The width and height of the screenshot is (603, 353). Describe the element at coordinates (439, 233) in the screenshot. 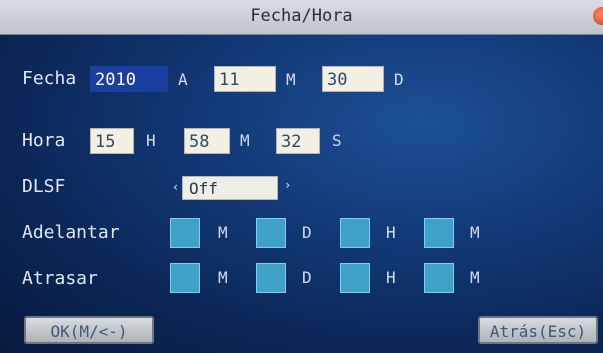

I see `adelantar-minute-box` at that location.